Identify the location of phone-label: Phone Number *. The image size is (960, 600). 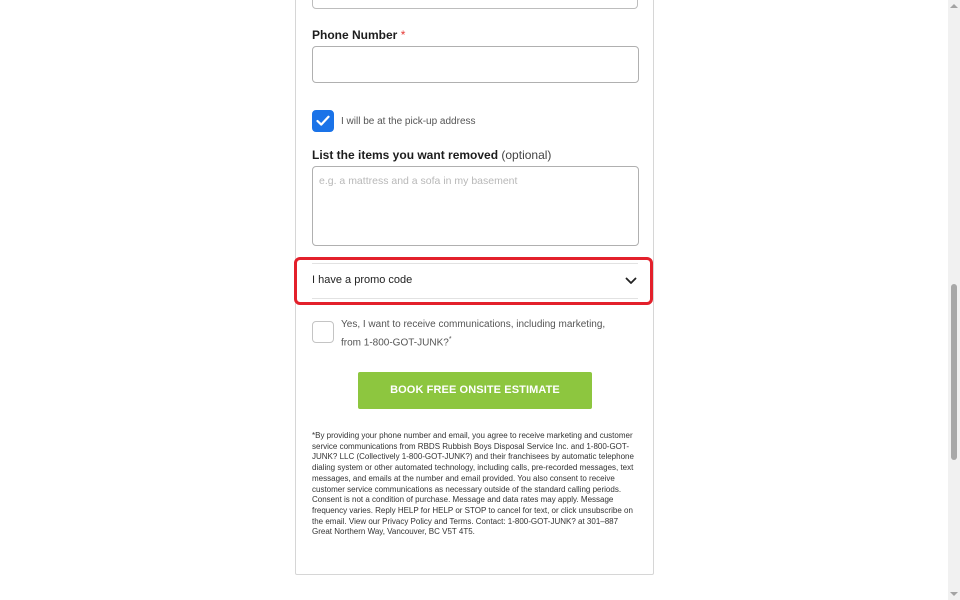
(358, 35).